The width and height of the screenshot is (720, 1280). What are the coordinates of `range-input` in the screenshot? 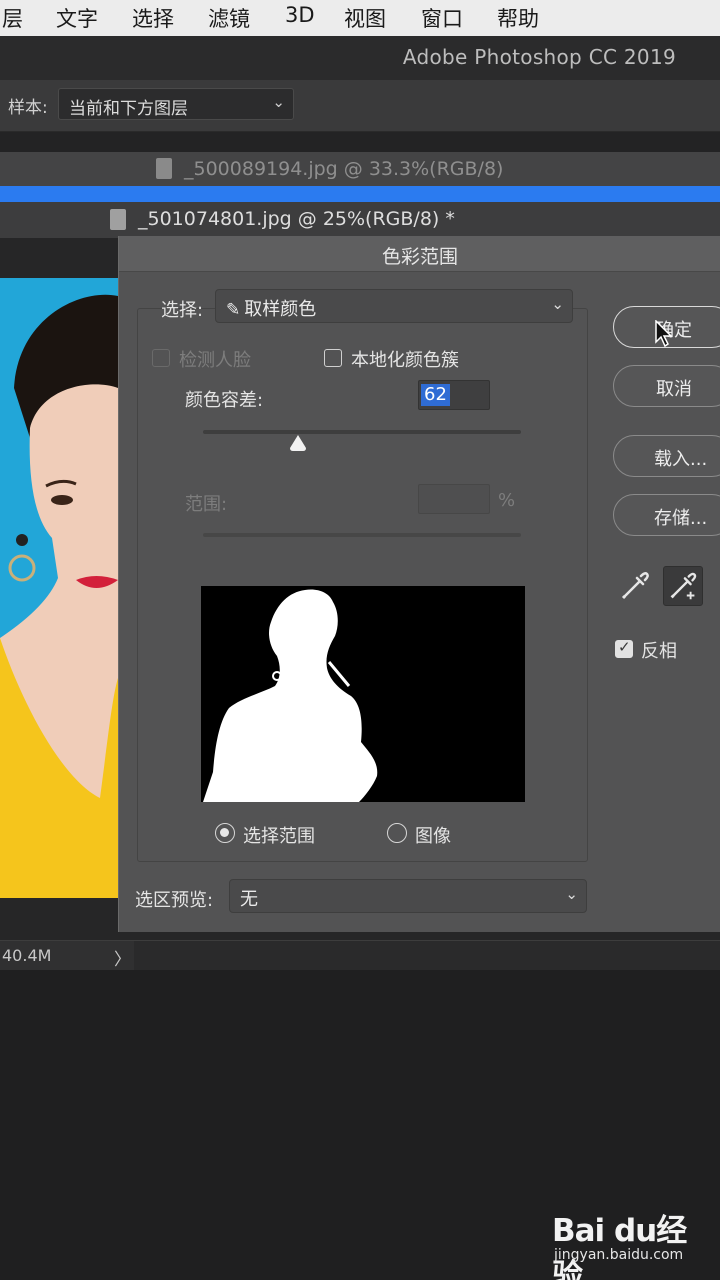 It's located at (454, 499).